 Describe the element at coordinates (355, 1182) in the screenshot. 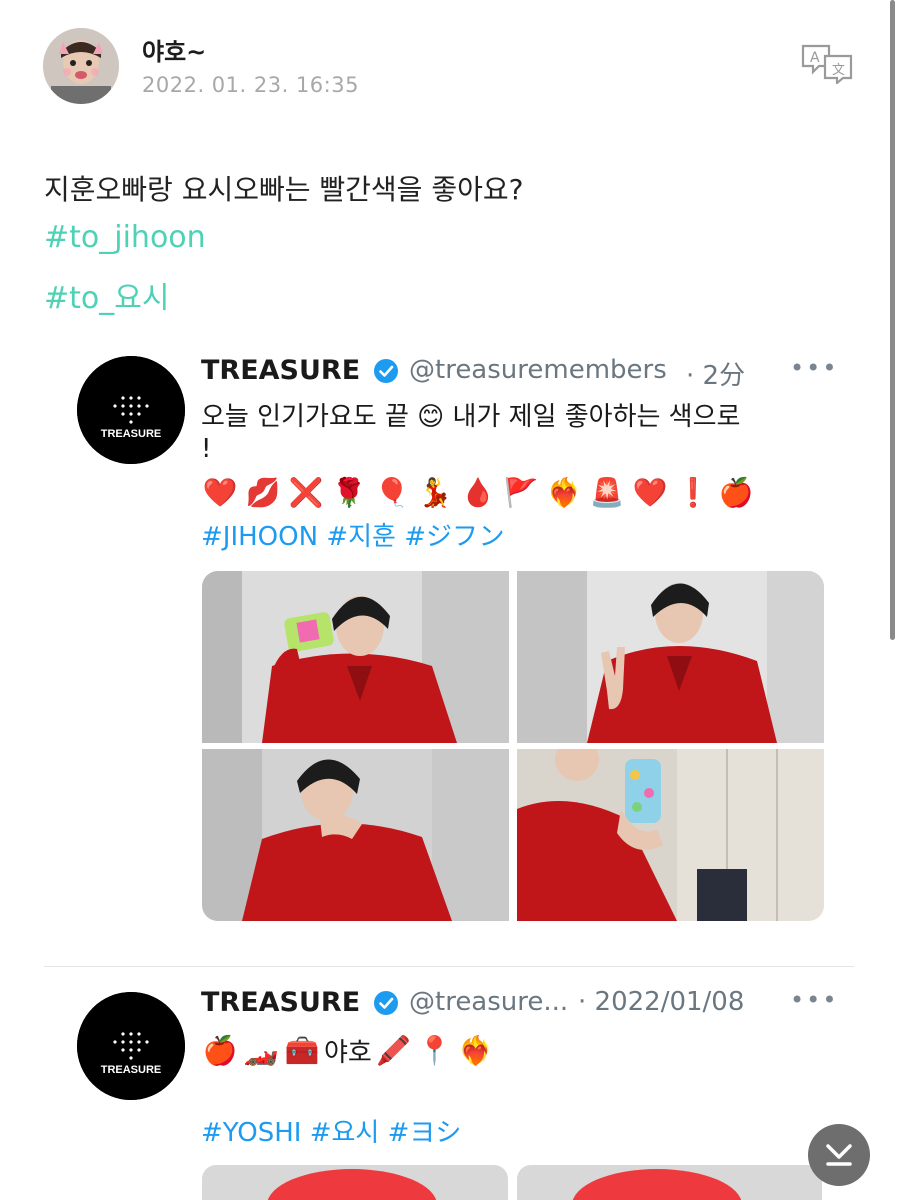

I see `tweet-2-photo-left` at that location.